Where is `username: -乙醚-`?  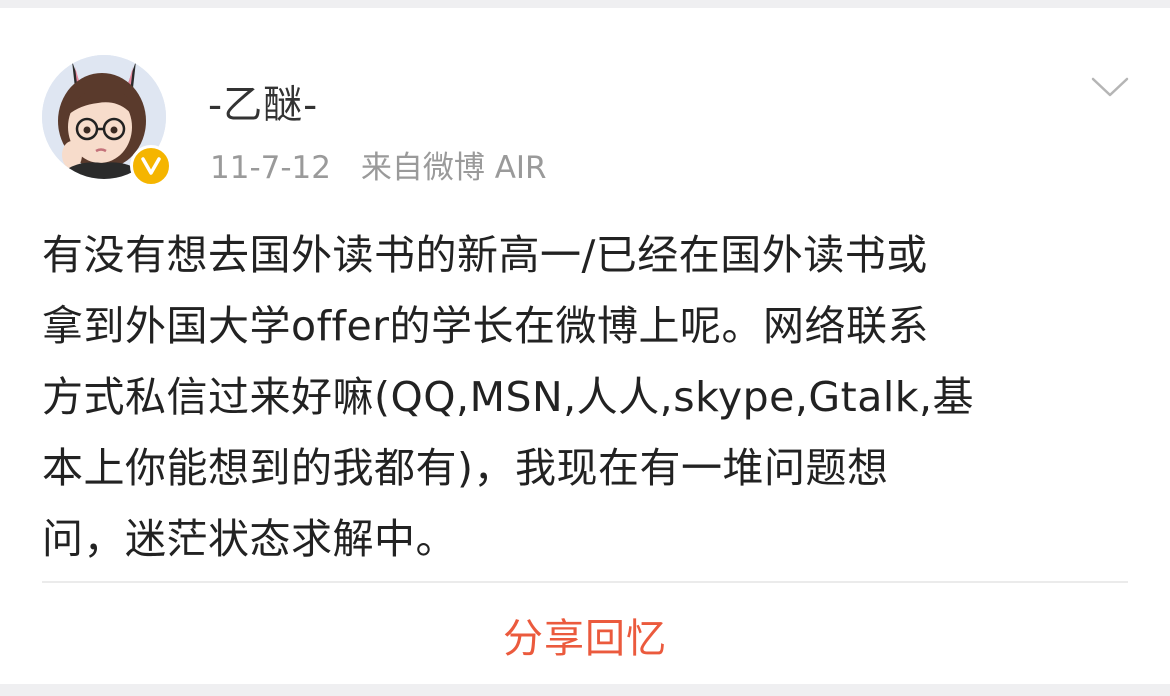
username: -乙醚- is located at coordinates (263, 102).